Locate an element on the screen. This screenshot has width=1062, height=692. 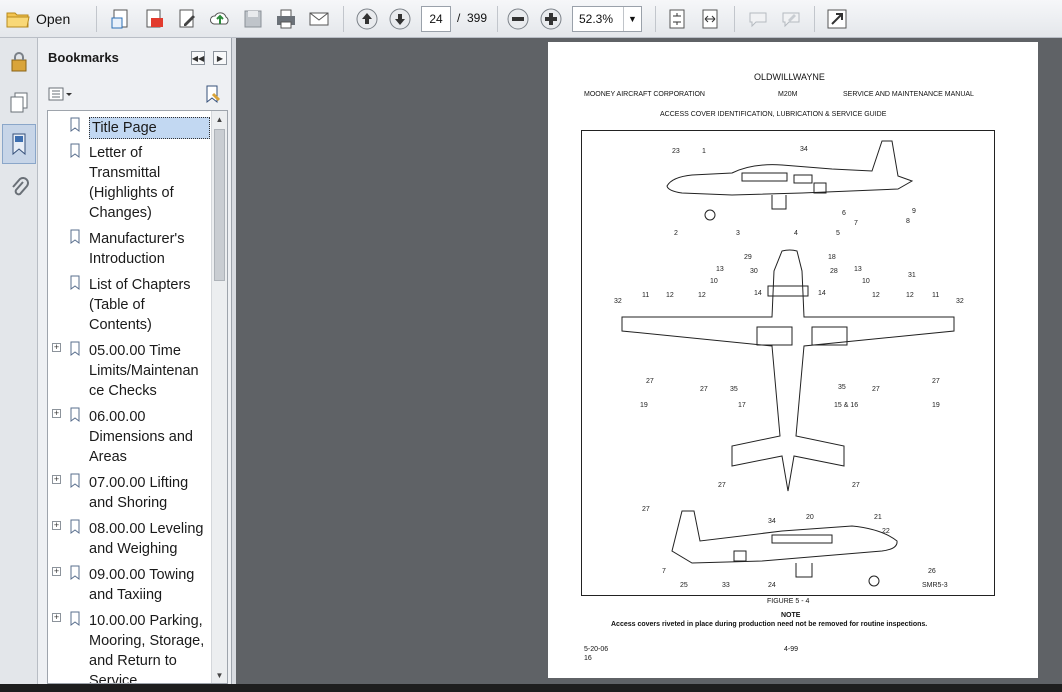
bookmark-item: + 06.00.00 Dimensions and Areas is located at coordinates (131, 437).